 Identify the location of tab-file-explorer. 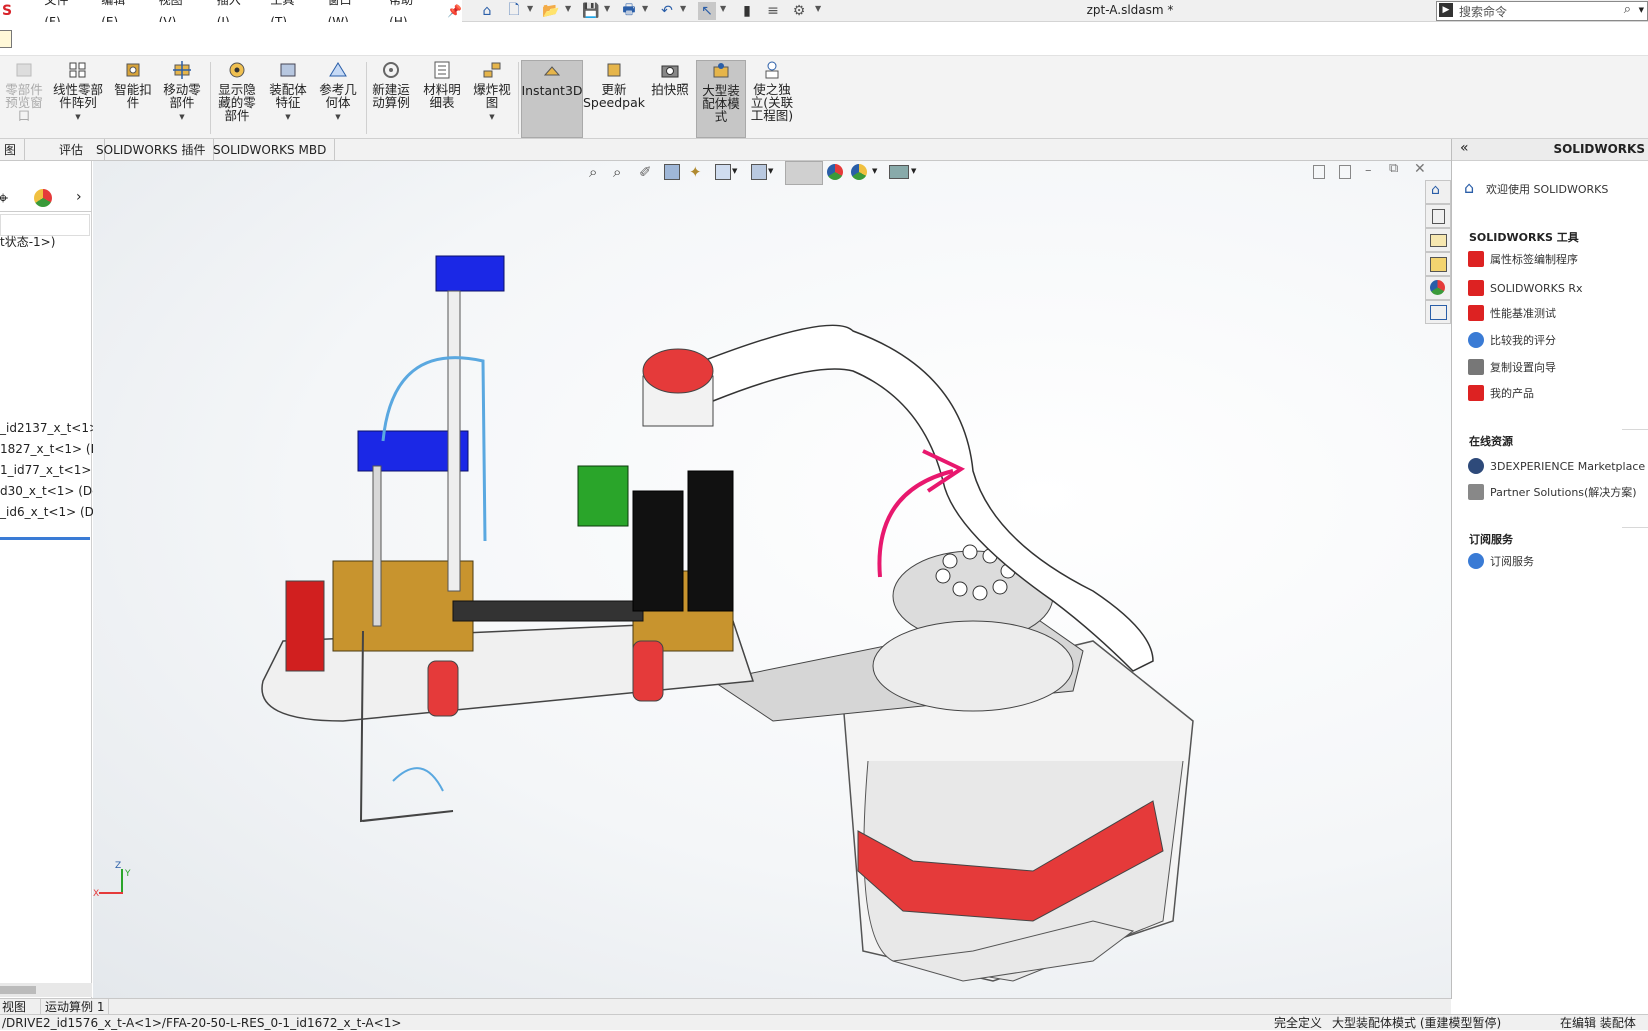
(1438, 240).